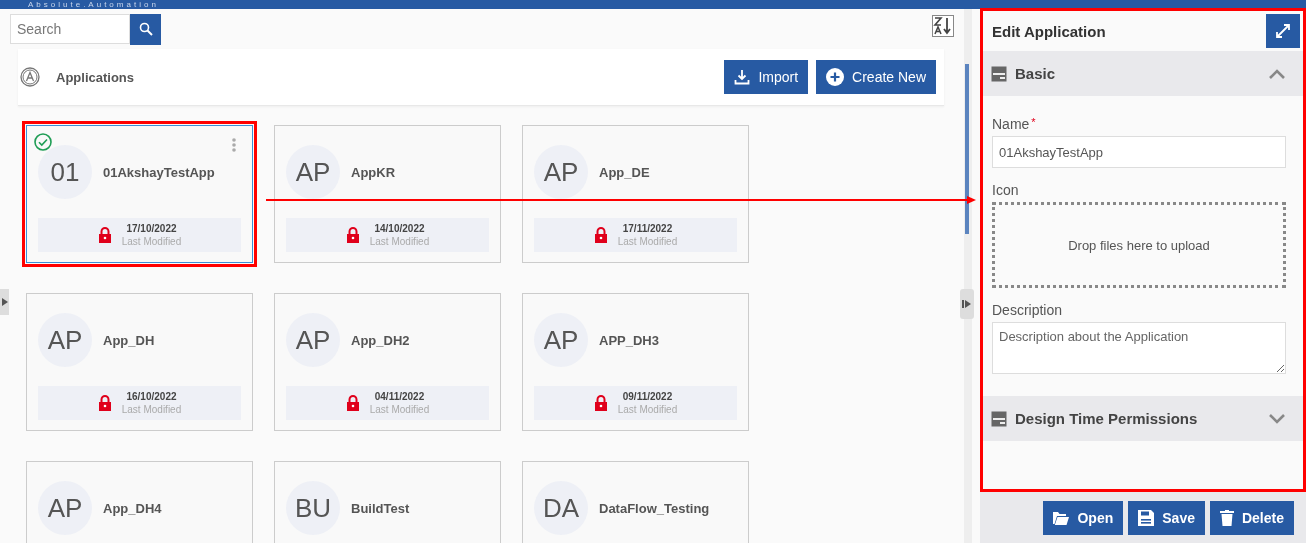  What do you see at coordinates (399, 396) in the screenshot?
I see `modified-date: 04/11/2022` at bounding box center [399, 396].